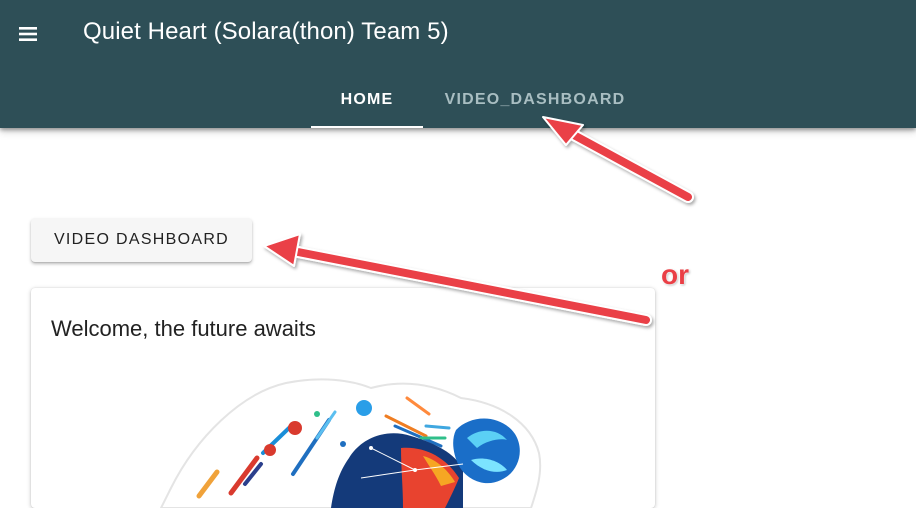 This screenshot has height=508, width=916. Describe the element at coordinates (266, 31) in the screenshot. I see `app-title: Quiet Heart (Solara(thon) Team 5)` at that location.